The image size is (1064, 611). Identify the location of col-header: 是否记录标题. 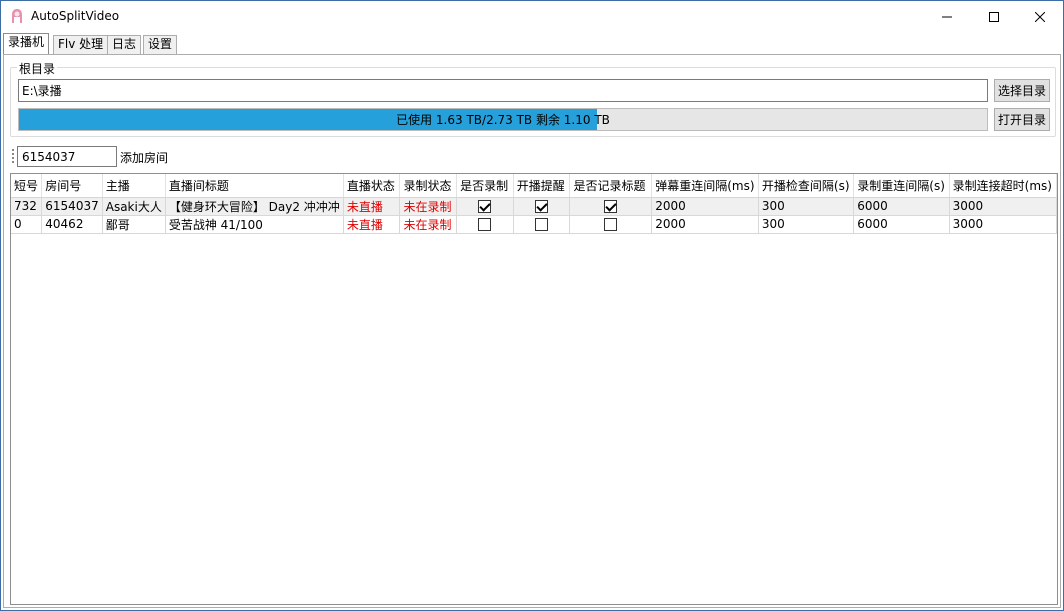
(611, 186).